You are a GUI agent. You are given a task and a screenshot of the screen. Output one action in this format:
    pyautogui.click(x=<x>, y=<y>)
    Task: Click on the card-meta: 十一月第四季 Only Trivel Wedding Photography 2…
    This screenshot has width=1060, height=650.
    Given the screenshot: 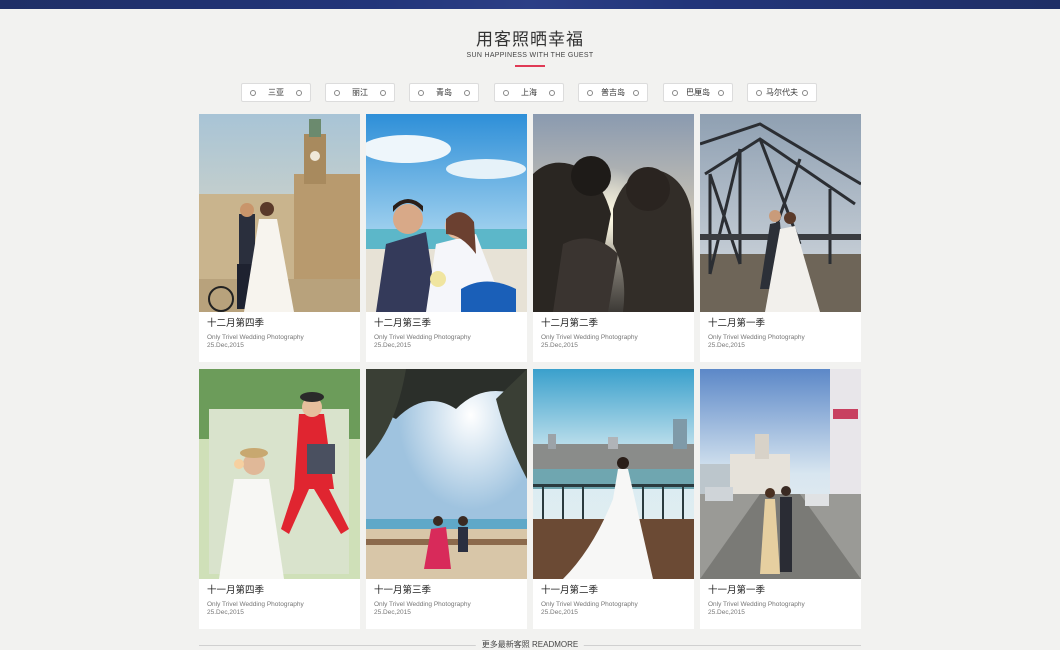 What is the action you would take?
    pyautogui.click(x=279, y=604)
    